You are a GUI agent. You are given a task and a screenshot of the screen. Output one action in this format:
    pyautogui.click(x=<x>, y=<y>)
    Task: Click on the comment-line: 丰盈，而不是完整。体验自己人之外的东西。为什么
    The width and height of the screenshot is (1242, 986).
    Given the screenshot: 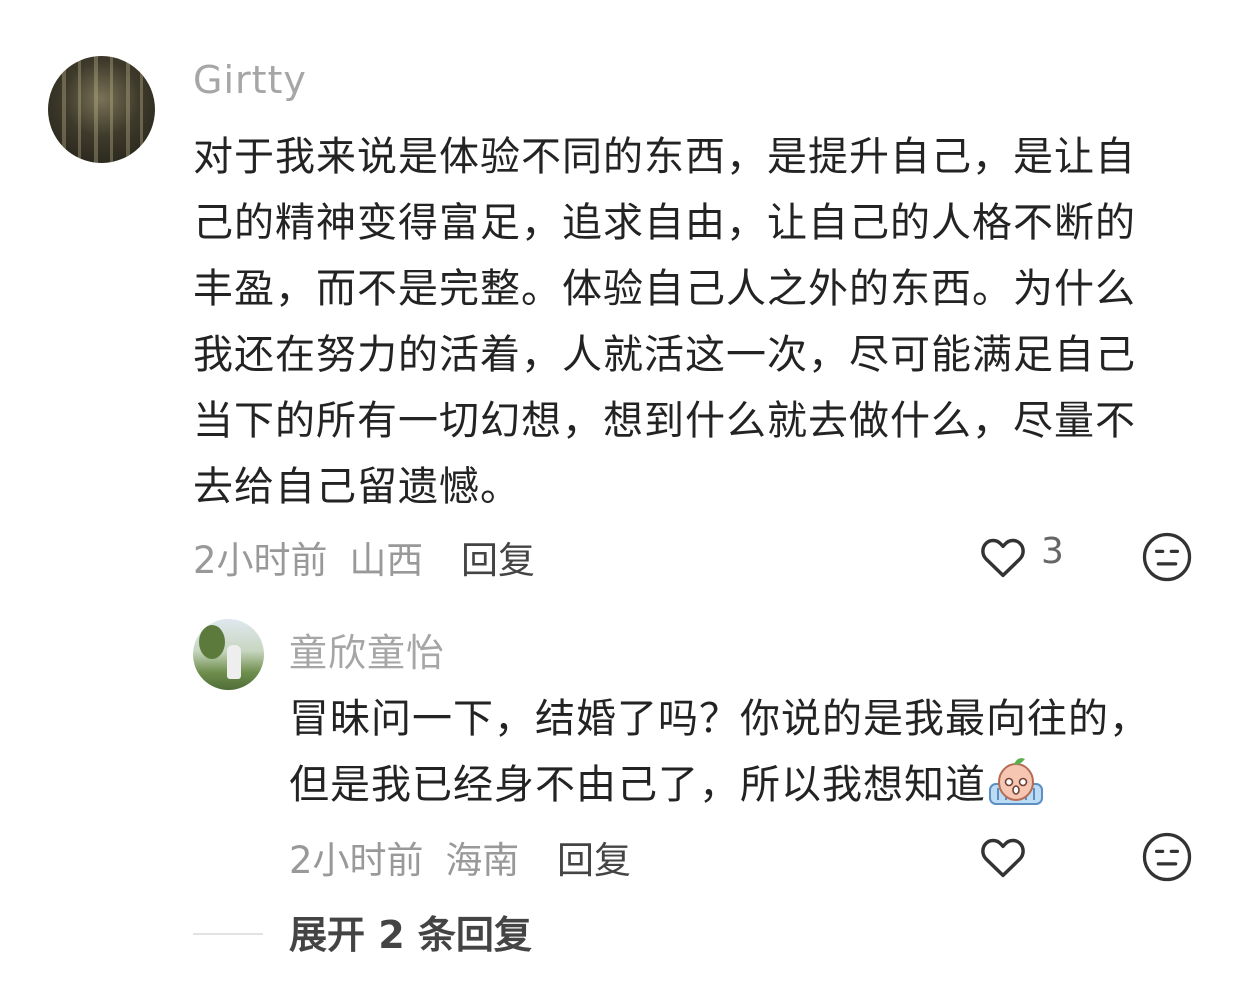 What is the action you would take?
    pyautogui.click(x=664, y=289)
    